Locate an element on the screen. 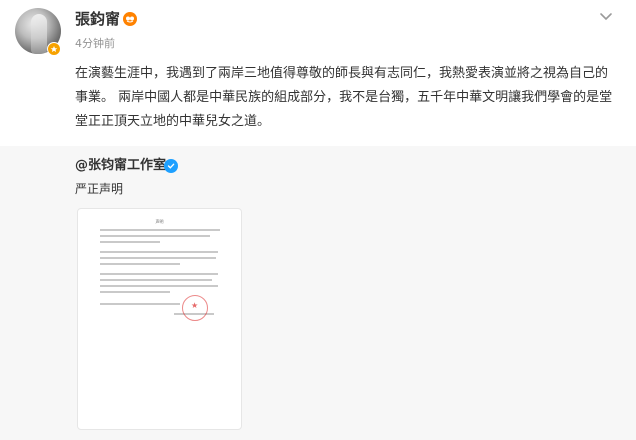 The image size is (636, 440). statement-document-image: 声明 ★ is located at coordinates (159, 319).